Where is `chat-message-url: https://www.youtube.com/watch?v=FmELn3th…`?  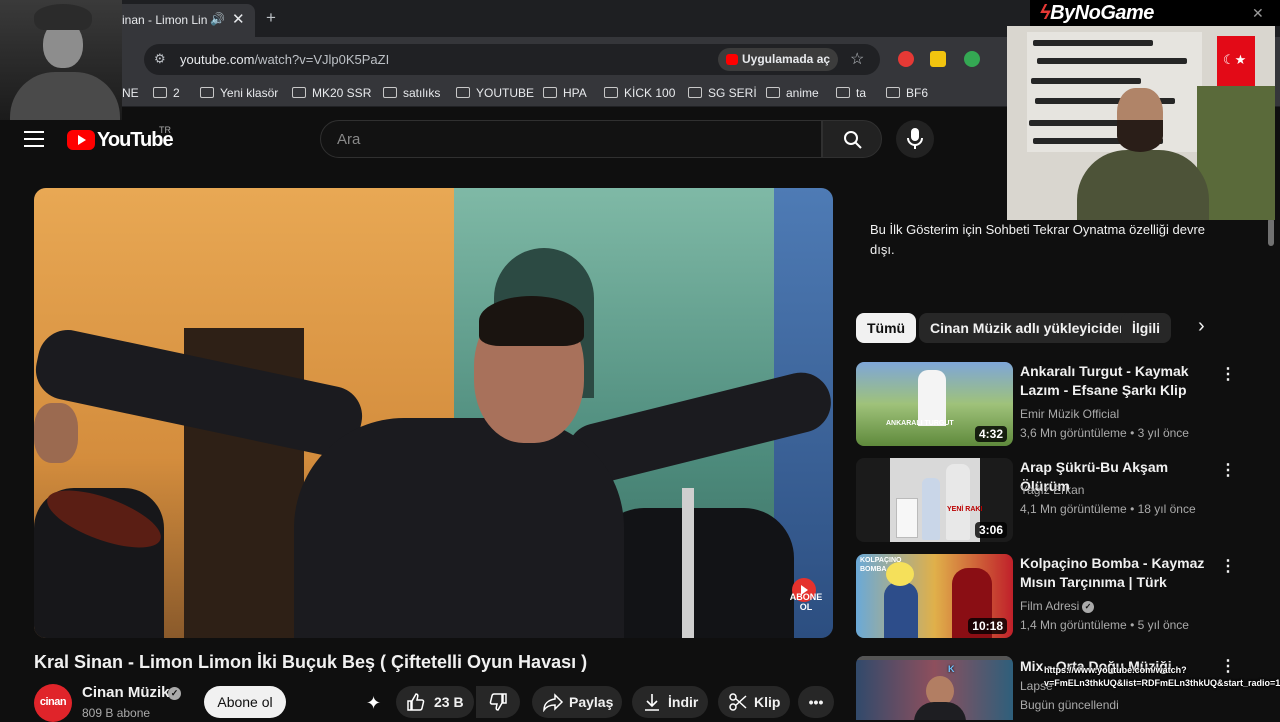 chat-message-url: https://www.youtube.com/watch?v=FmELn3th… is located at coordinates (1162, 676).